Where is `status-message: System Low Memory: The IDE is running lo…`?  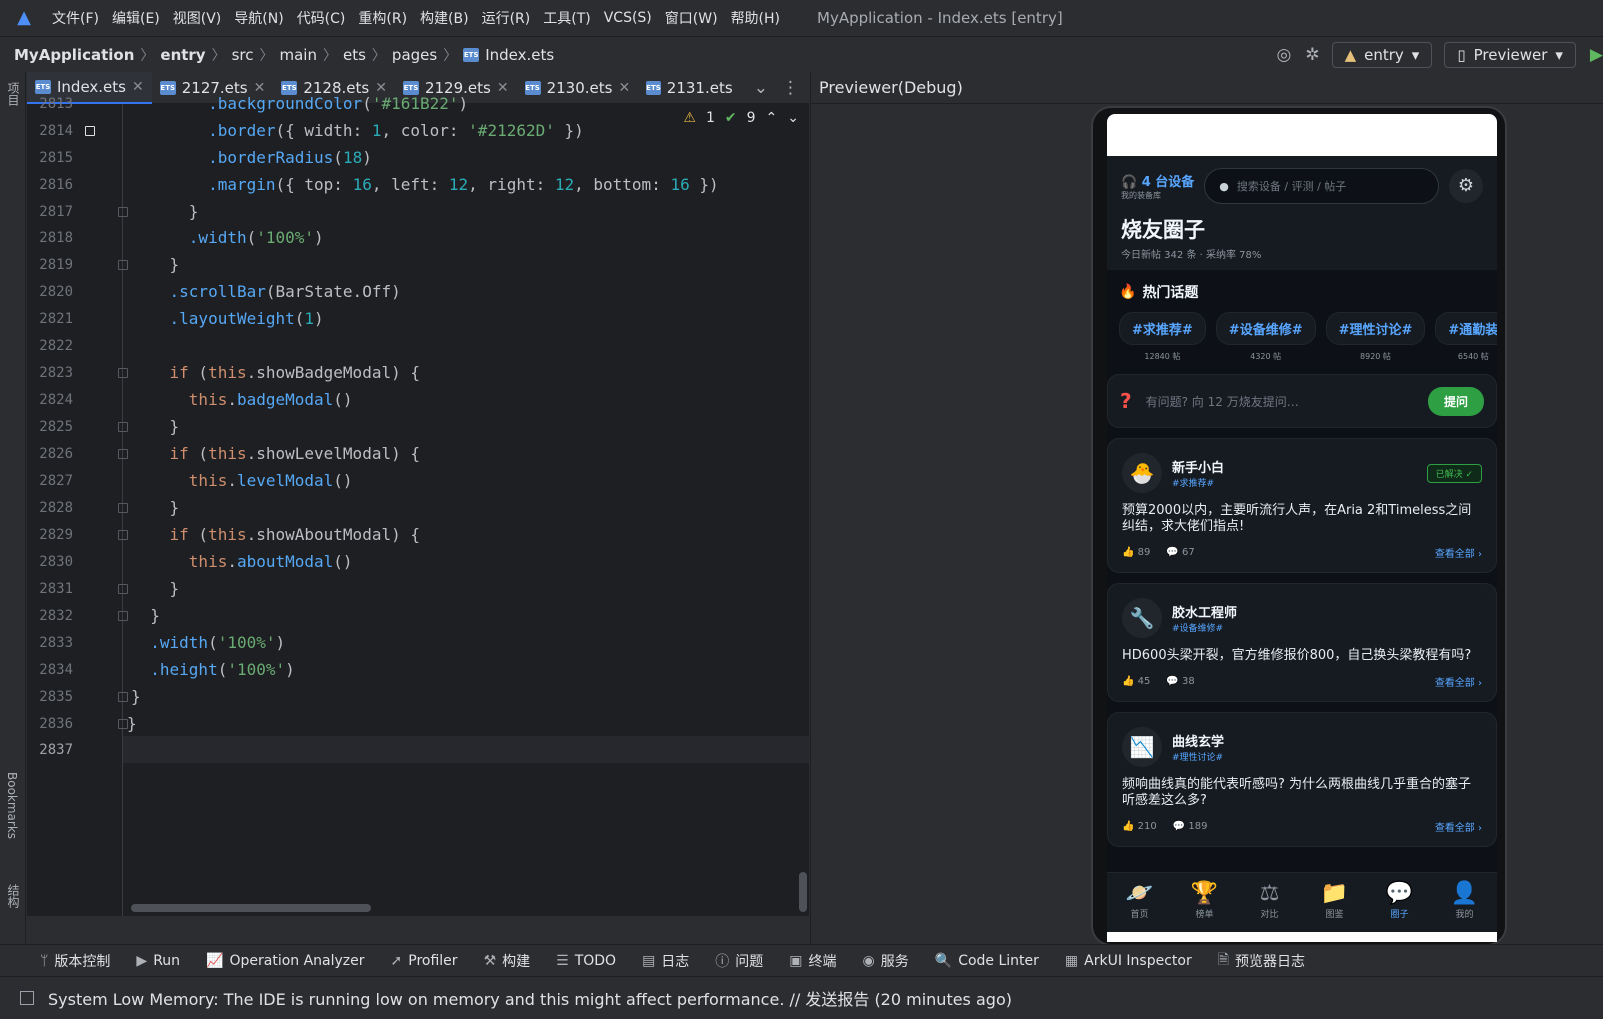 status-message: System Low Memory: The IDE is running lo… is located at coordinates (530, 998).